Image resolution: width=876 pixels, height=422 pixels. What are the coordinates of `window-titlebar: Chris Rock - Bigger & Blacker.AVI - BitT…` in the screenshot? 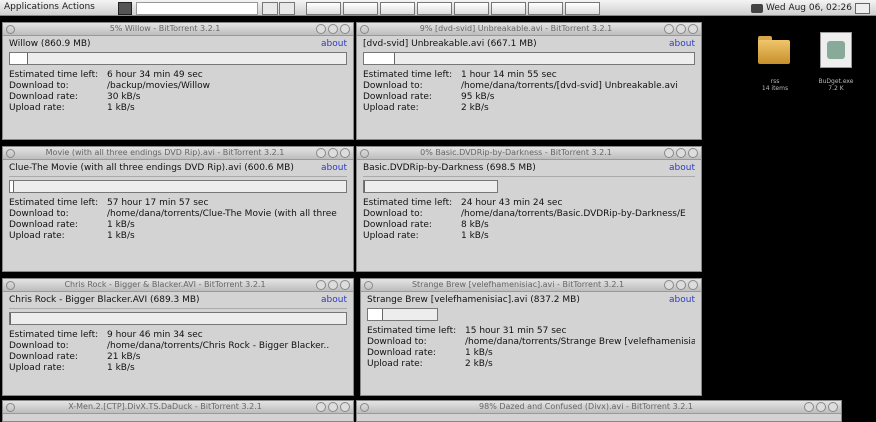 It's located at (178, 285).